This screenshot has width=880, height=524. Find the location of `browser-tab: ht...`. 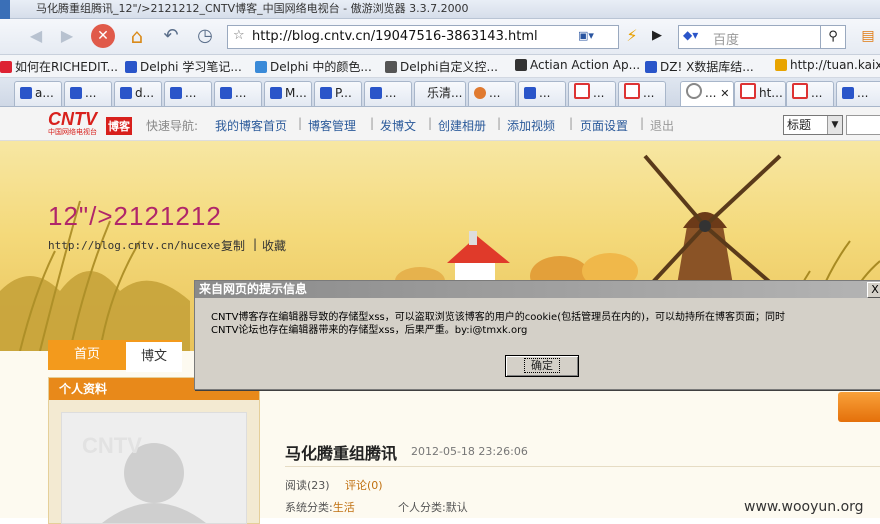

browser-tab: ht... is located at coordinates (760, 93).